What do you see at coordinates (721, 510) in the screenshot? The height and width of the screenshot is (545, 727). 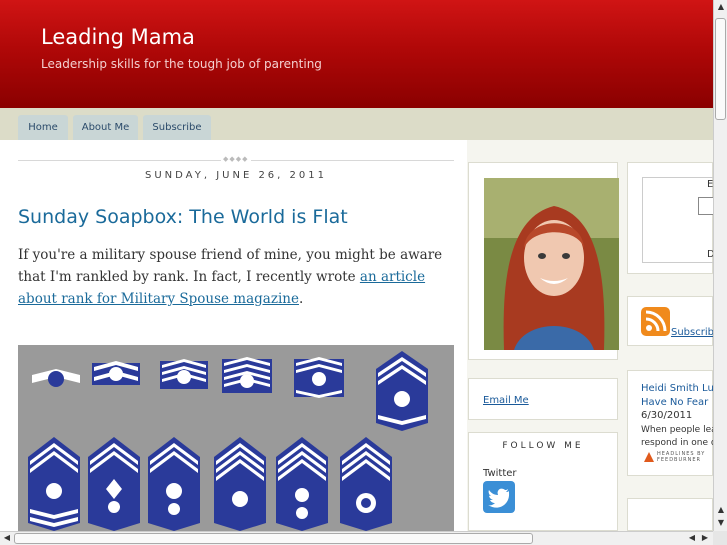 I see `scroll-up-arrow-icon-bottom: ▲` at bounding box center [721, 510].